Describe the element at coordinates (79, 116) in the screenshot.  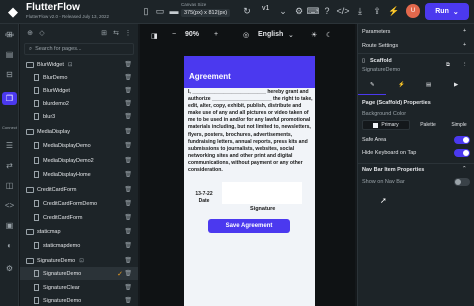
I see `page-row: blur3 🗑` at that location.